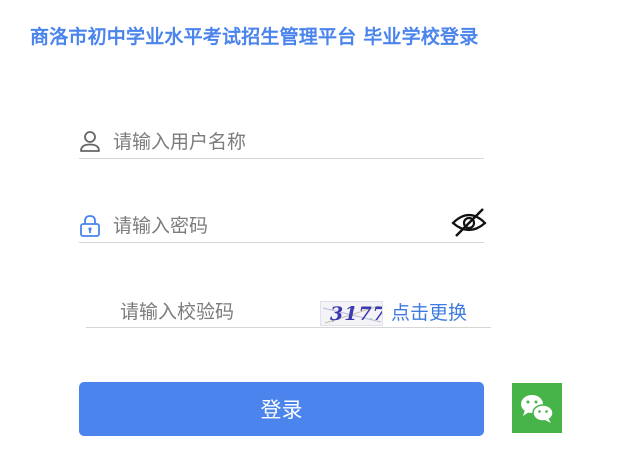  What do you see at coordinates (90, 226) in the screenshot?
I see `lock-icon` at bounding box center [90, 226].